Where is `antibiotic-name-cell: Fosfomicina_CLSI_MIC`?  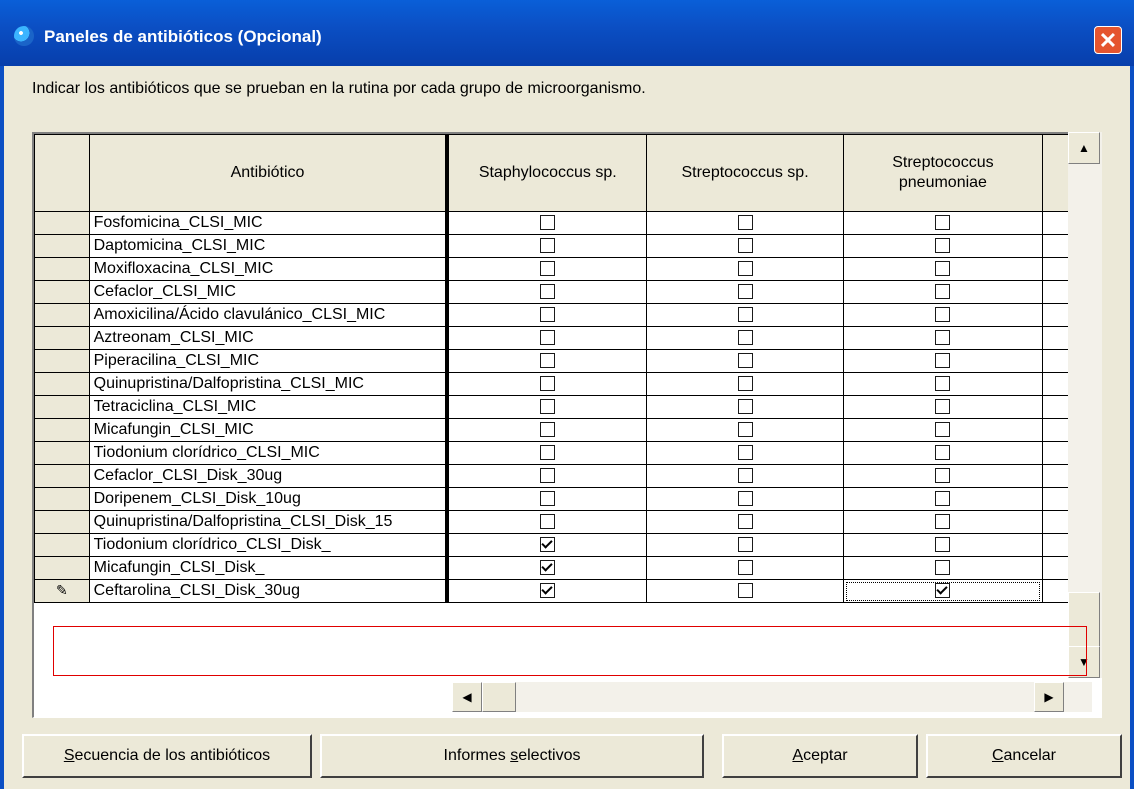 antibiotic-name-cell: Fosfomicina_CLSI_MIC is located at coordinates (268, 223).